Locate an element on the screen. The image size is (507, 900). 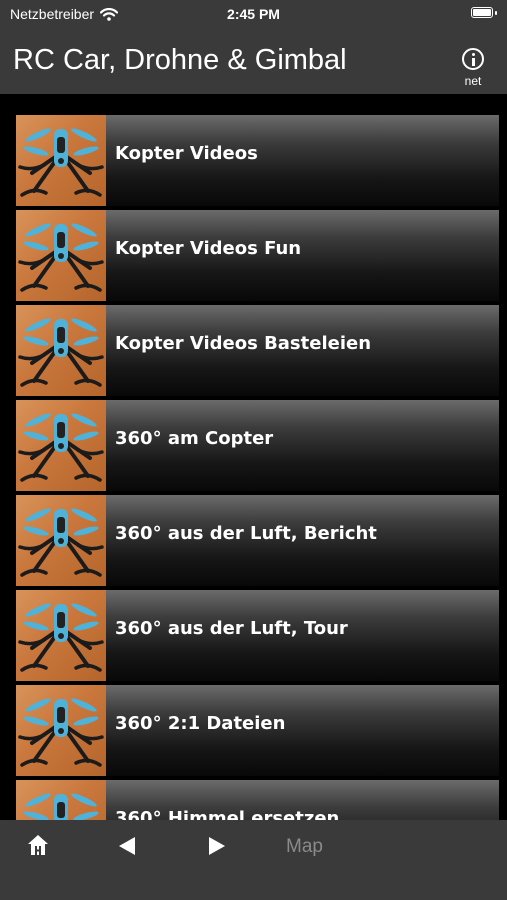
list-item: 360° aus der Luft, Tour is located at coordinates (257, 635).